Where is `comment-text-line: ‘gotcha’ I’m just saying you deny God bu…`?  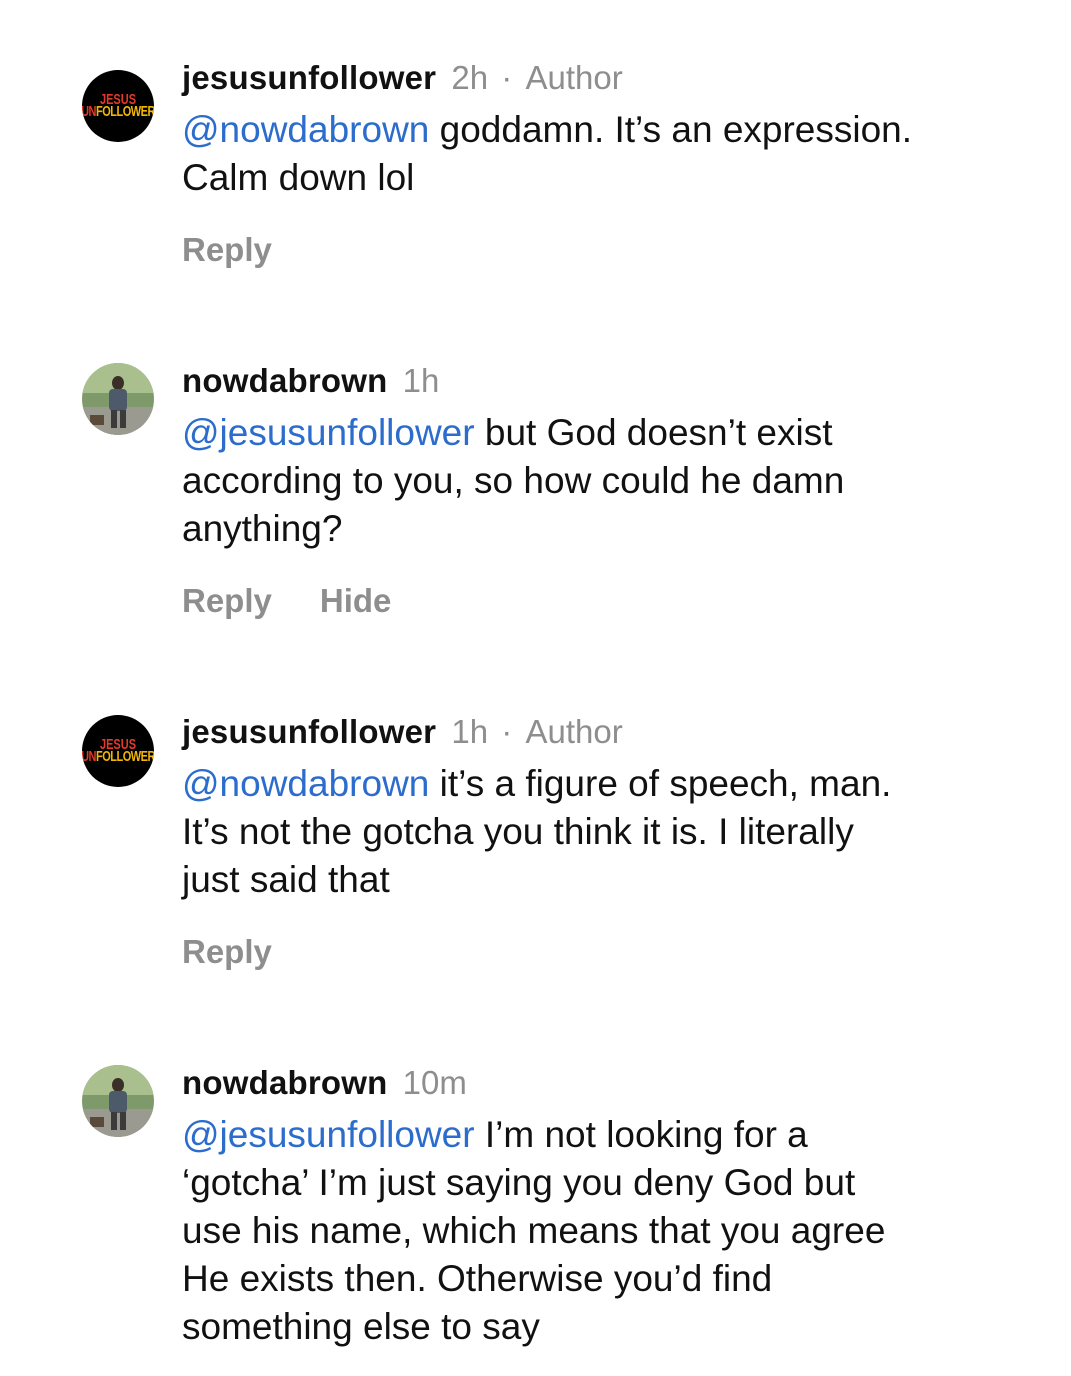
comment-text-line: ‘gotcha’ I’m just saying you deny God bu… is located at coordinates (519, 1182).